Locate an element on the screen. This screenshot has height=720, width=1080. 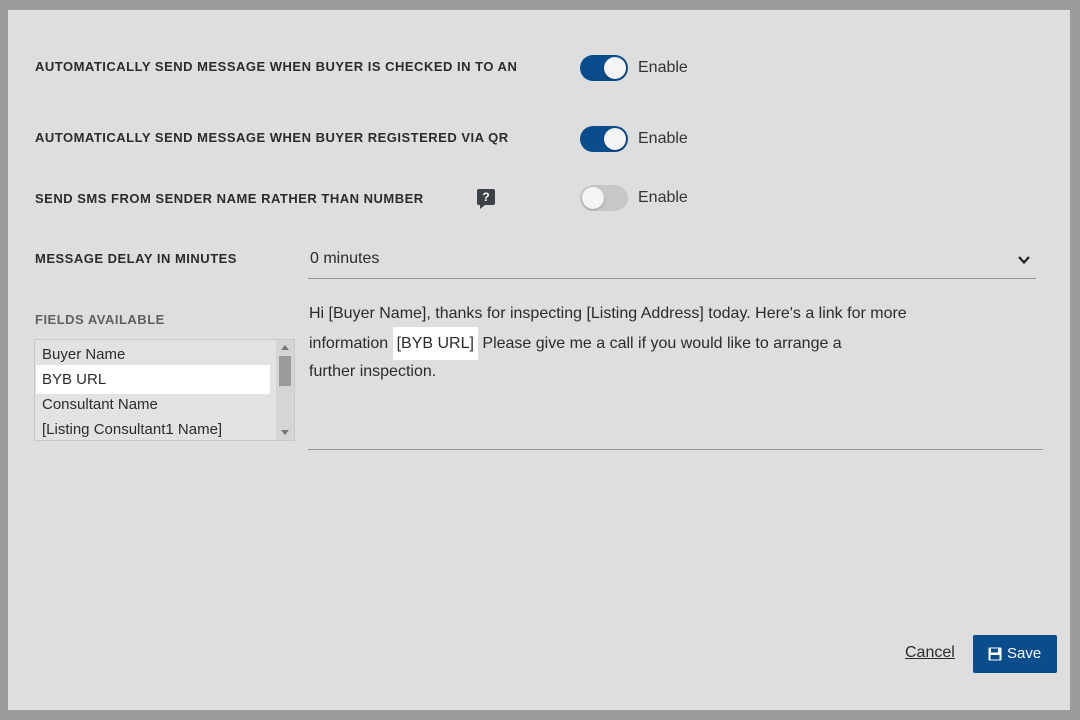
cancel-link: Cancel is located at coordinates (930, 653).